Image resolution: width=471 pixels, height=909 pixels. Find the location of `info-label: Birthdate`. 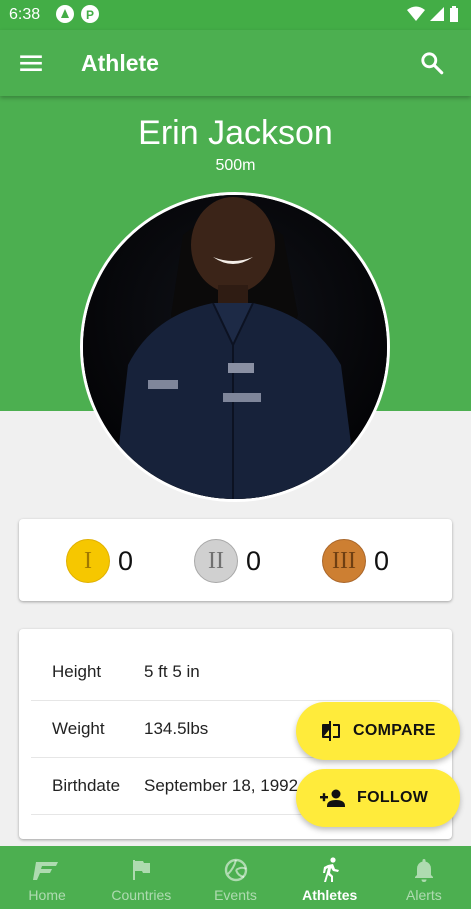

info-label: Birthdate is located at coordinates (86, 785).